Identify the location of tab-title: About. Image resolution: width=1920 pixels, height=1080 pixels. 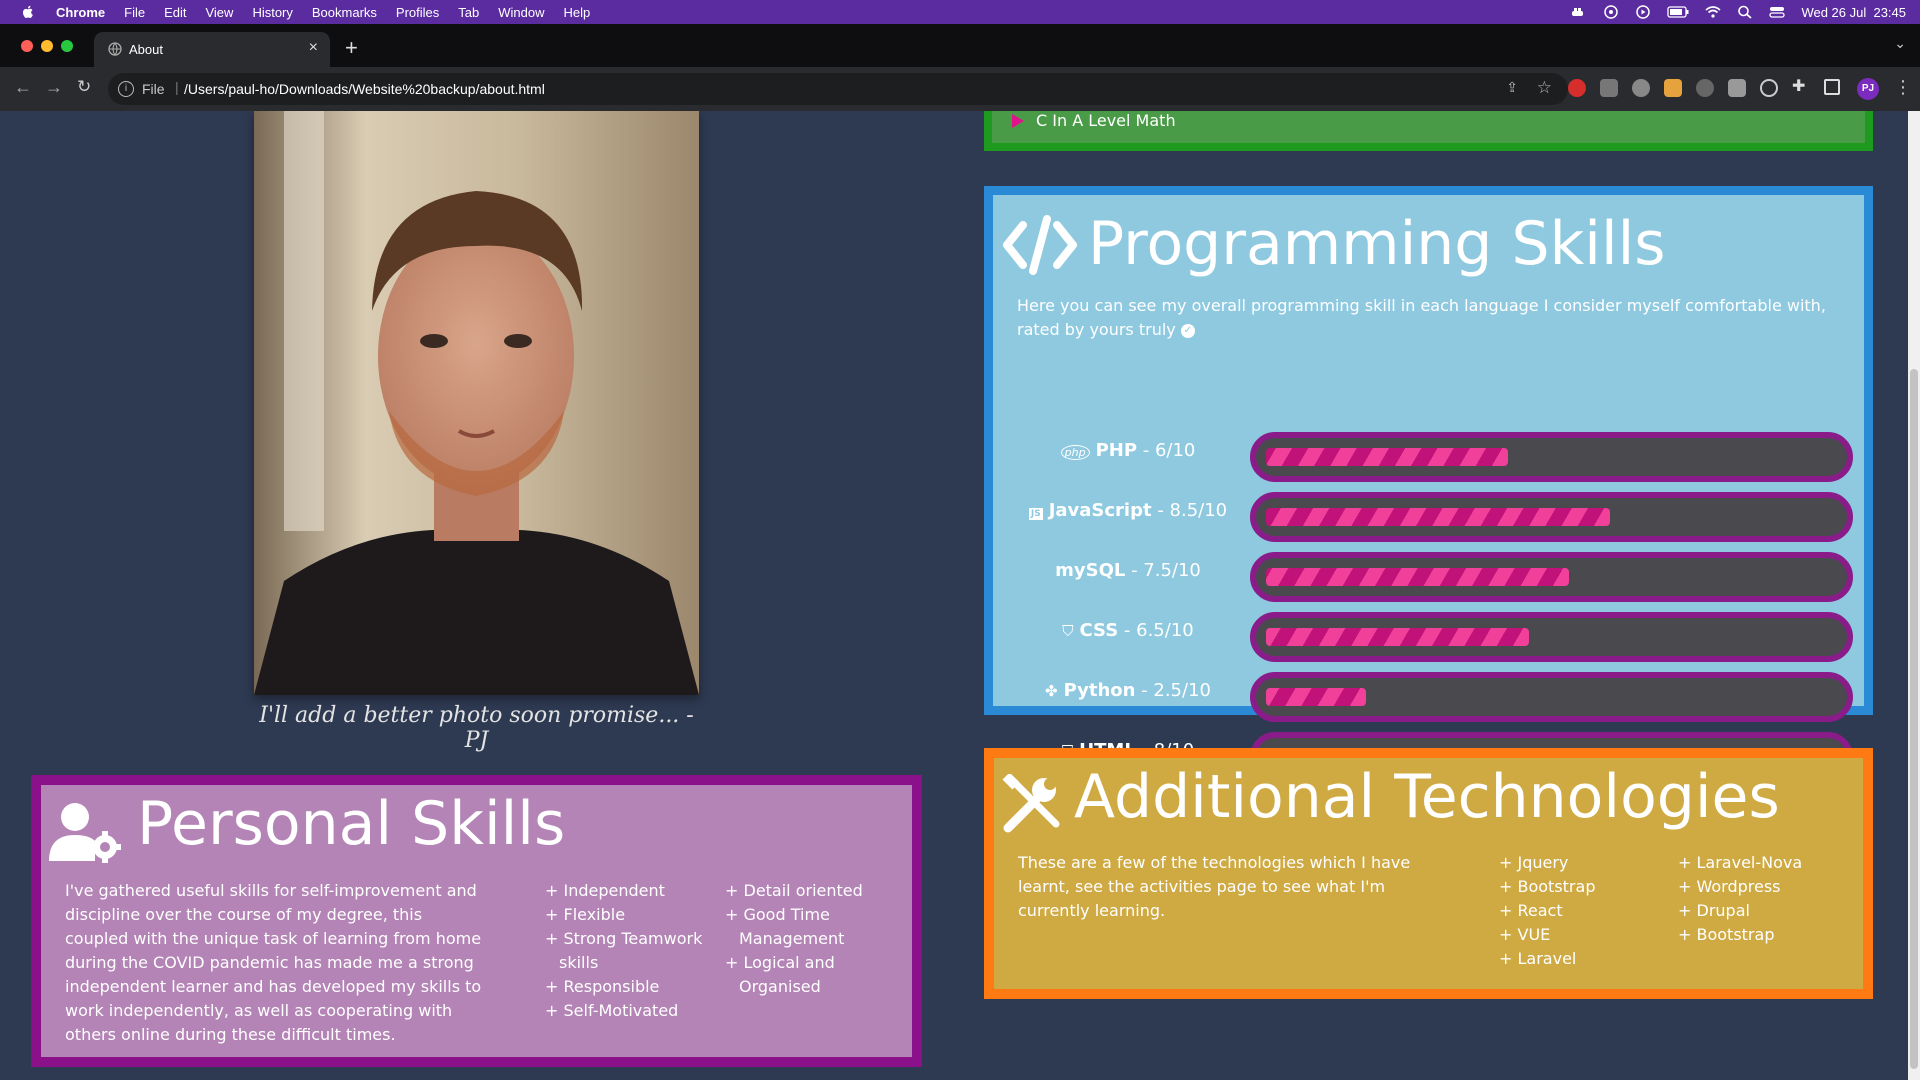
(146, 49).